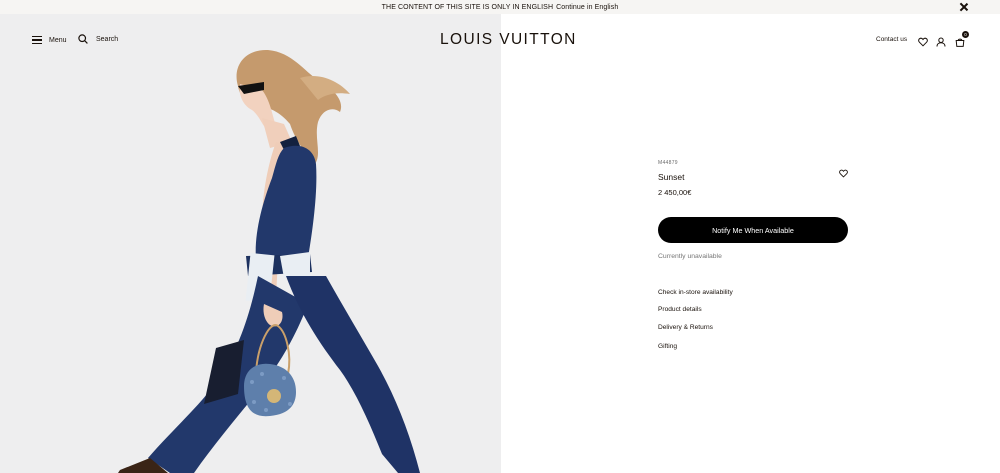 The image size is (1000, 473). I want to click on menu-label: Menu, so click(58, 40).